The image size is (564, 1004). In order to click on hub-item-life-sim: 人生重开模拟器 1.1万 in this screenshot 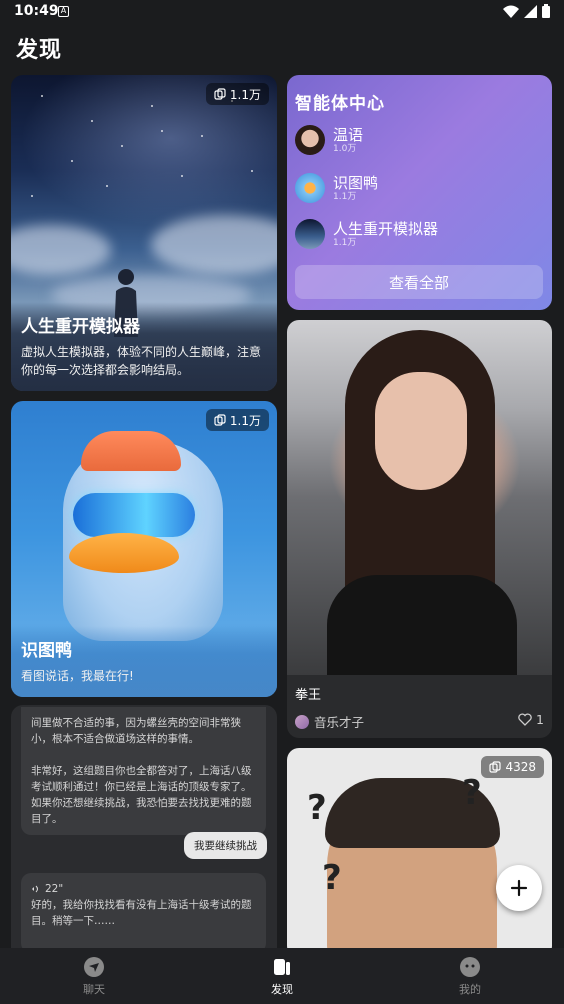, I will do `click(366, 234)`.